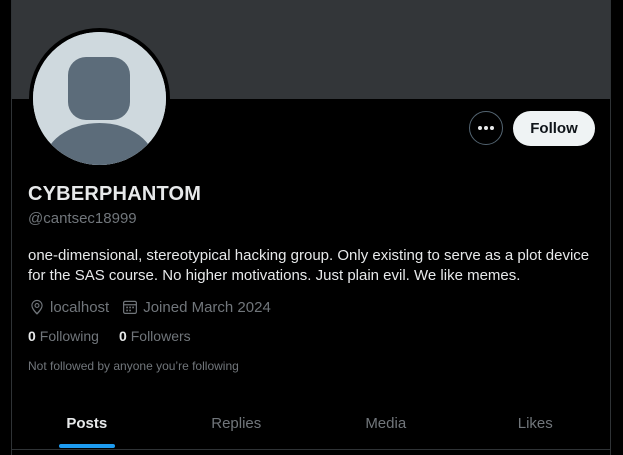 The height and width of the screenshot is (455, 623). I want to click on location-item: localhost, so click(68, 307).